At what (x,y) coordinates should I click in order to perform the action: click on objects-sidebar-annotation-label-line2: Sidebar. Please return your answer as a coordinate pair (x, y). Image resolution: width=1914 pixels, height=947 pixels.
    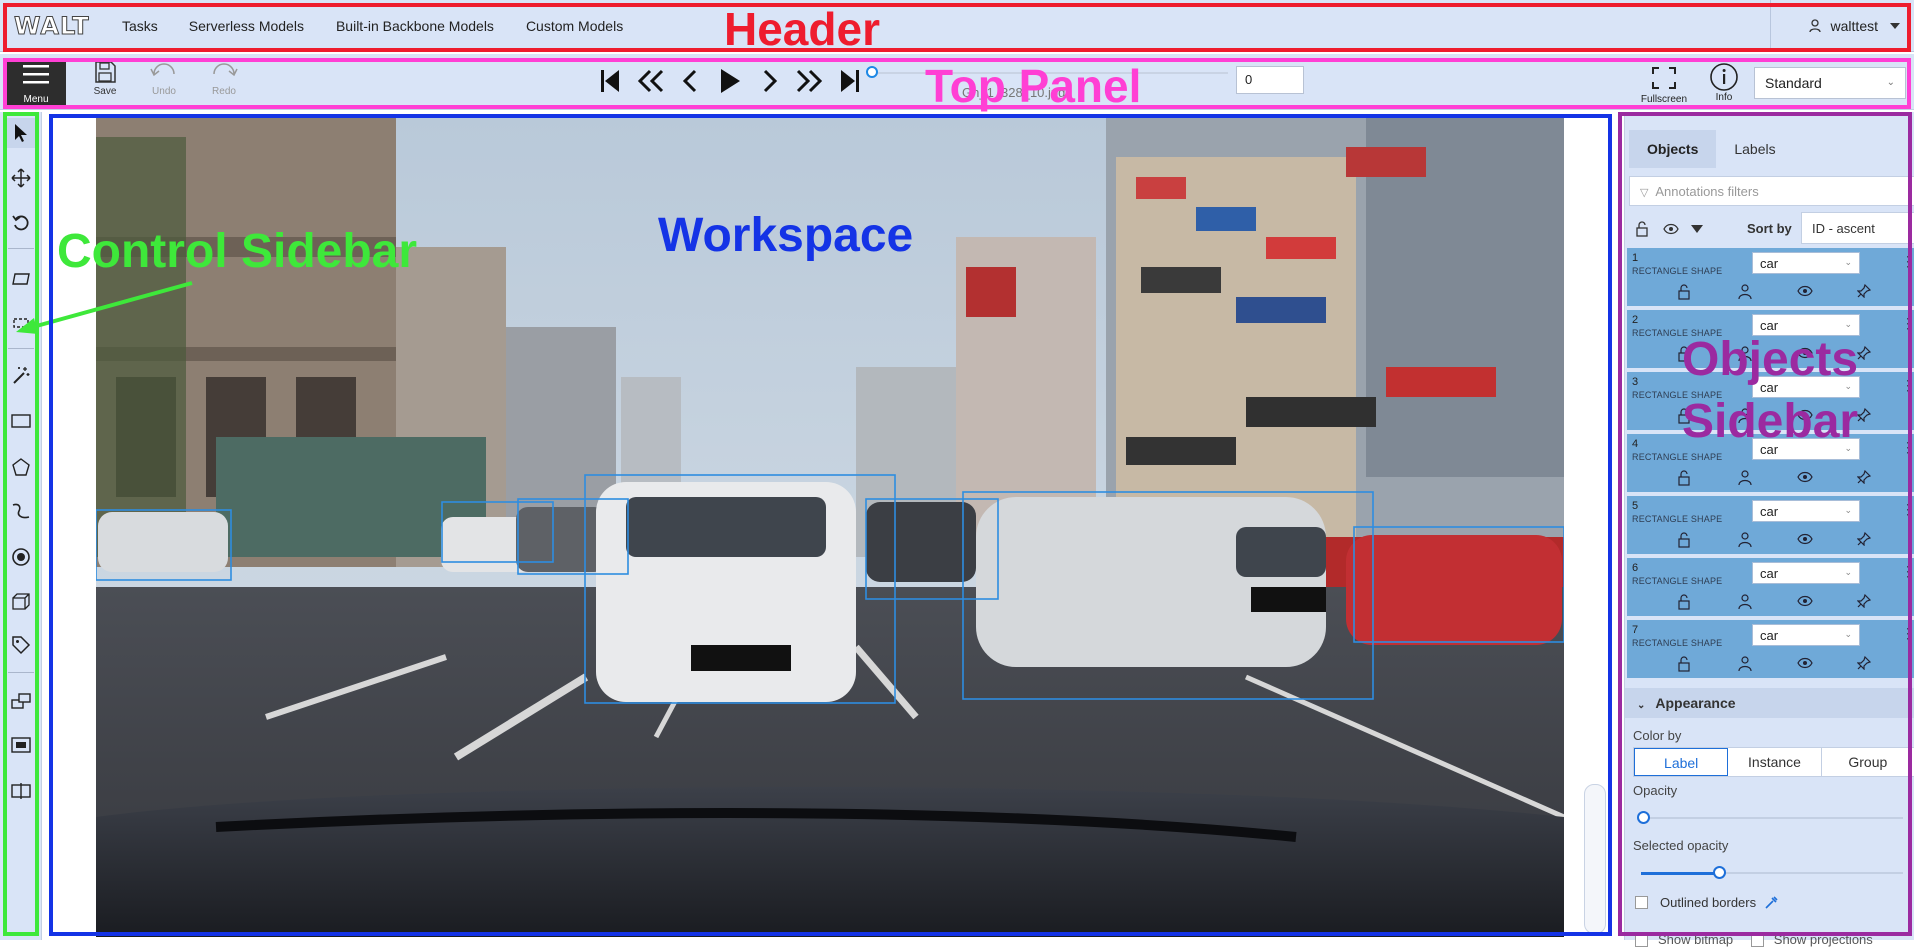
    Looking at the image, I should click on (1770, 421).